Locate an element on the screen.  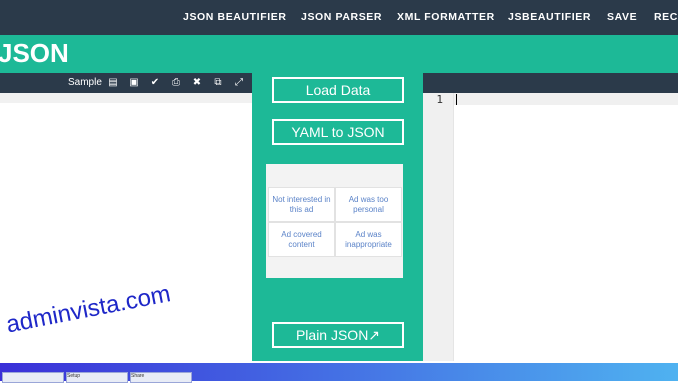
nav-jsbeautifier: JSBEAUTIFIER is located at coordinates (549, 17).